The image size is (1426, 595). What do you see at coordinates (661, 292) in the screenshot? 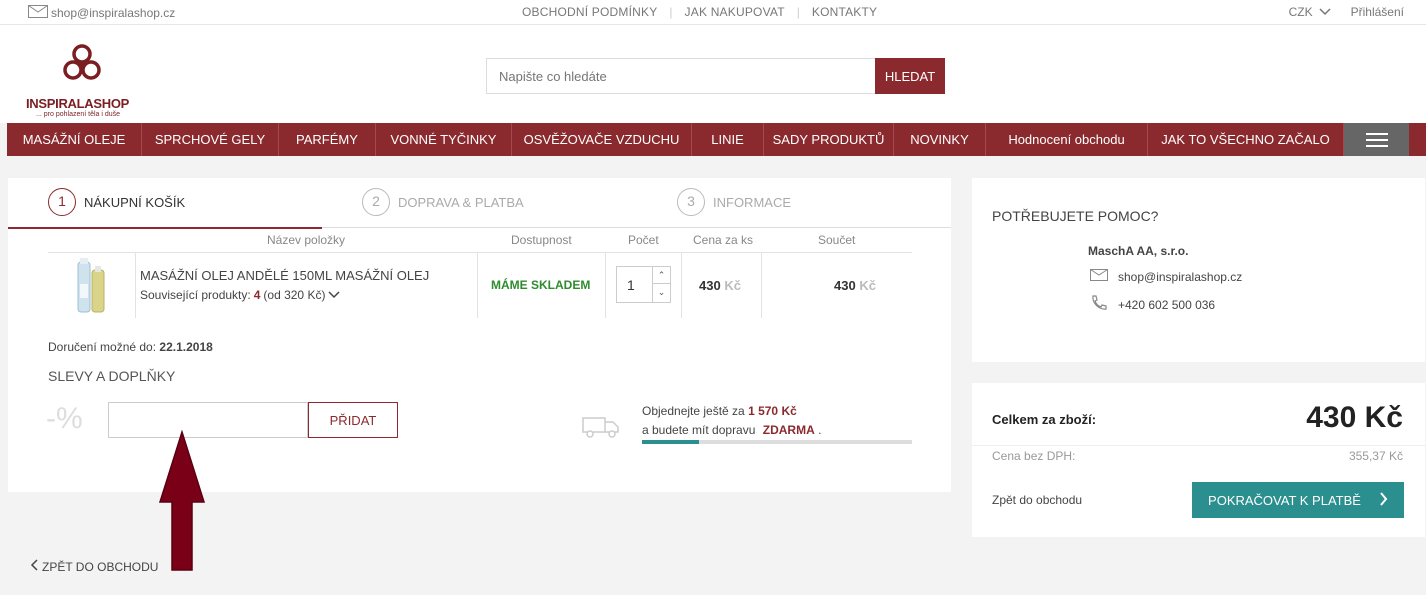
I see `chevron-down-icon: ⌄` at bounding box center [661, 292].